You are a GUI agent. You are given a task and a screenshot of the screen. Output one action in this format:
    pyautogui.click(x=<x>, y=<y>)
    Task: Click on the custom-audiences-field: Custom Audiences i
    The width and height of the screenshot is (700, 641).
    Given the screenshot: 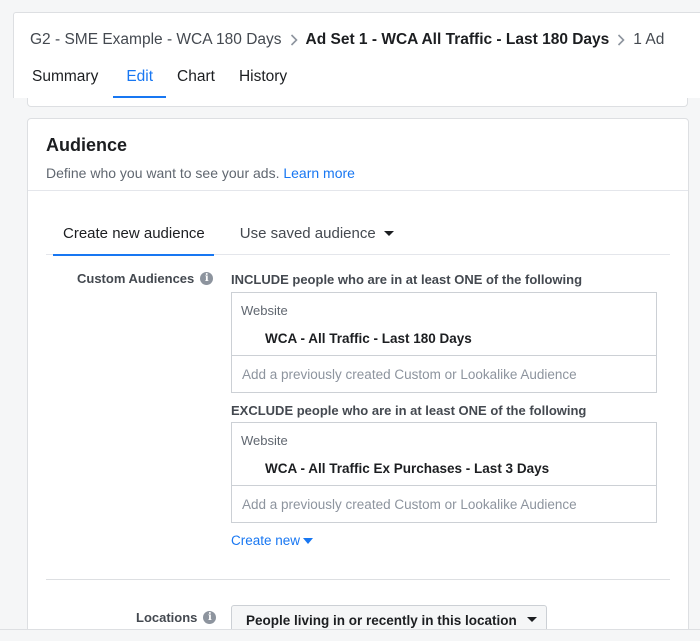 What is the action you would take?
    pyautogui.click(x=145, y=278)
    